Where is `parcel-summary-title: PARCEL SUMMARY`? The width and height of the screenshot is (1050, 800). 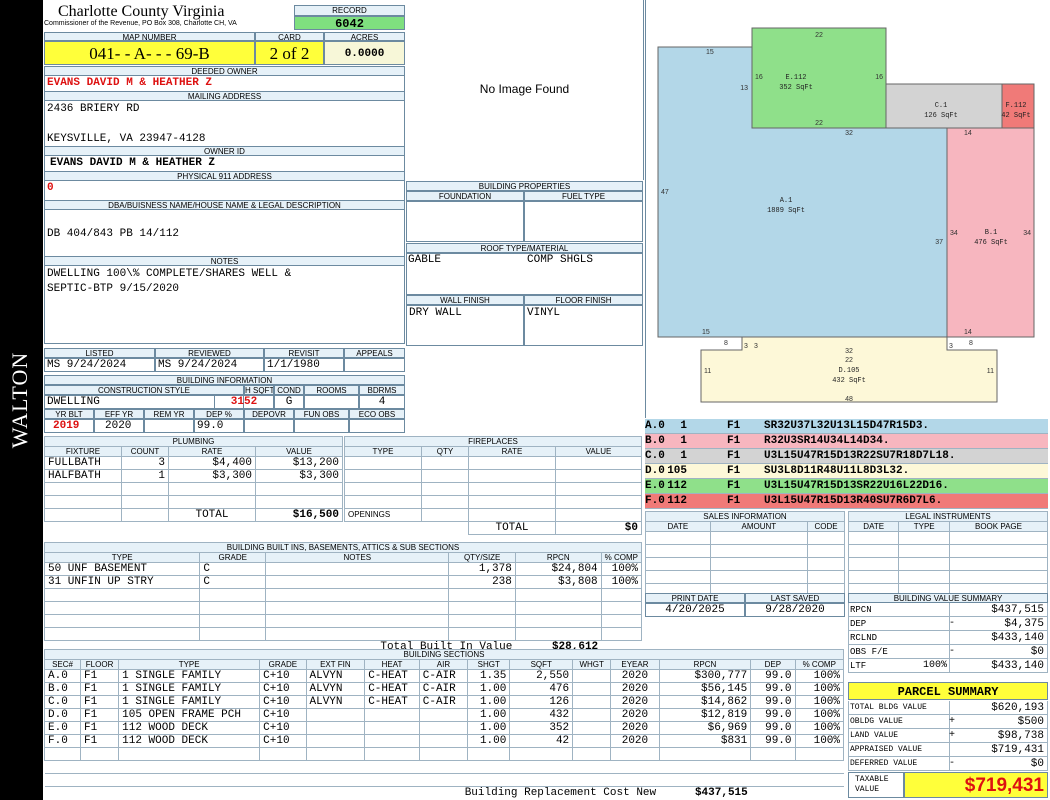 parcel-summary-title: PARCEL SUMMARY is located at coordinates (948, 691).